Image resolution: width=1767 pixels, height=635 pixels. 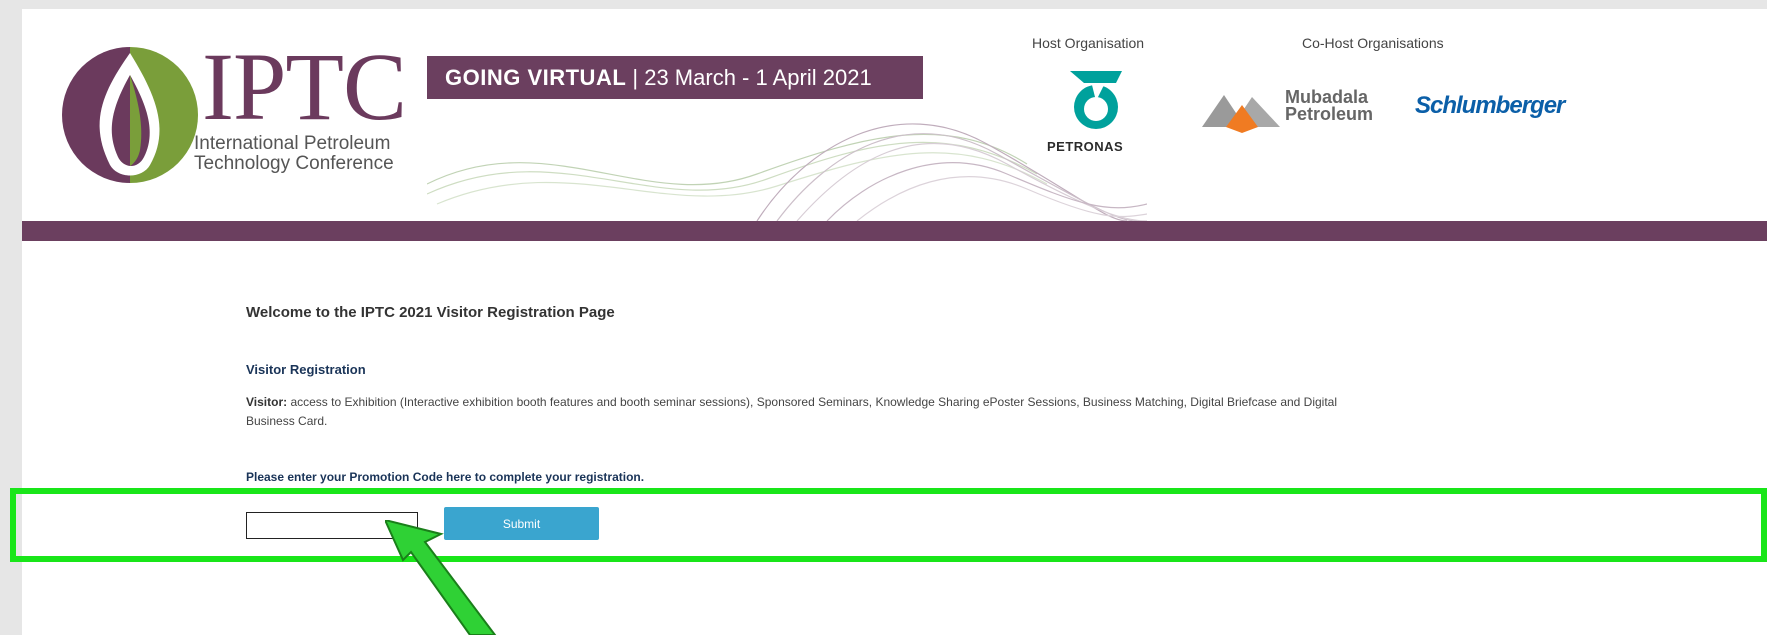 What do you see at coordinates (787, 172) in the screenshot?
I see `decorative-waves-graphic` at bounding box center [787, 172].